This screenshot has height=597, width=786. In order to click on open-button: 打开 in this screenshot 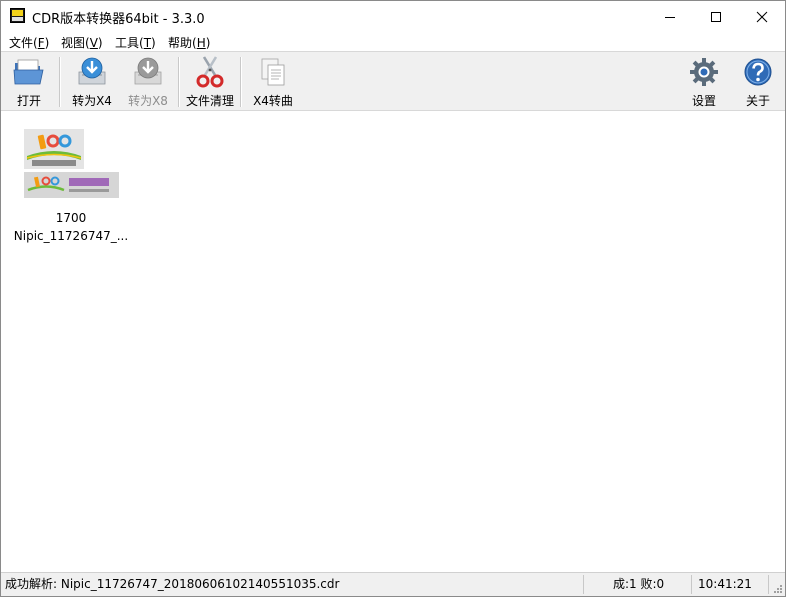, I will do `click(29, 82)`.